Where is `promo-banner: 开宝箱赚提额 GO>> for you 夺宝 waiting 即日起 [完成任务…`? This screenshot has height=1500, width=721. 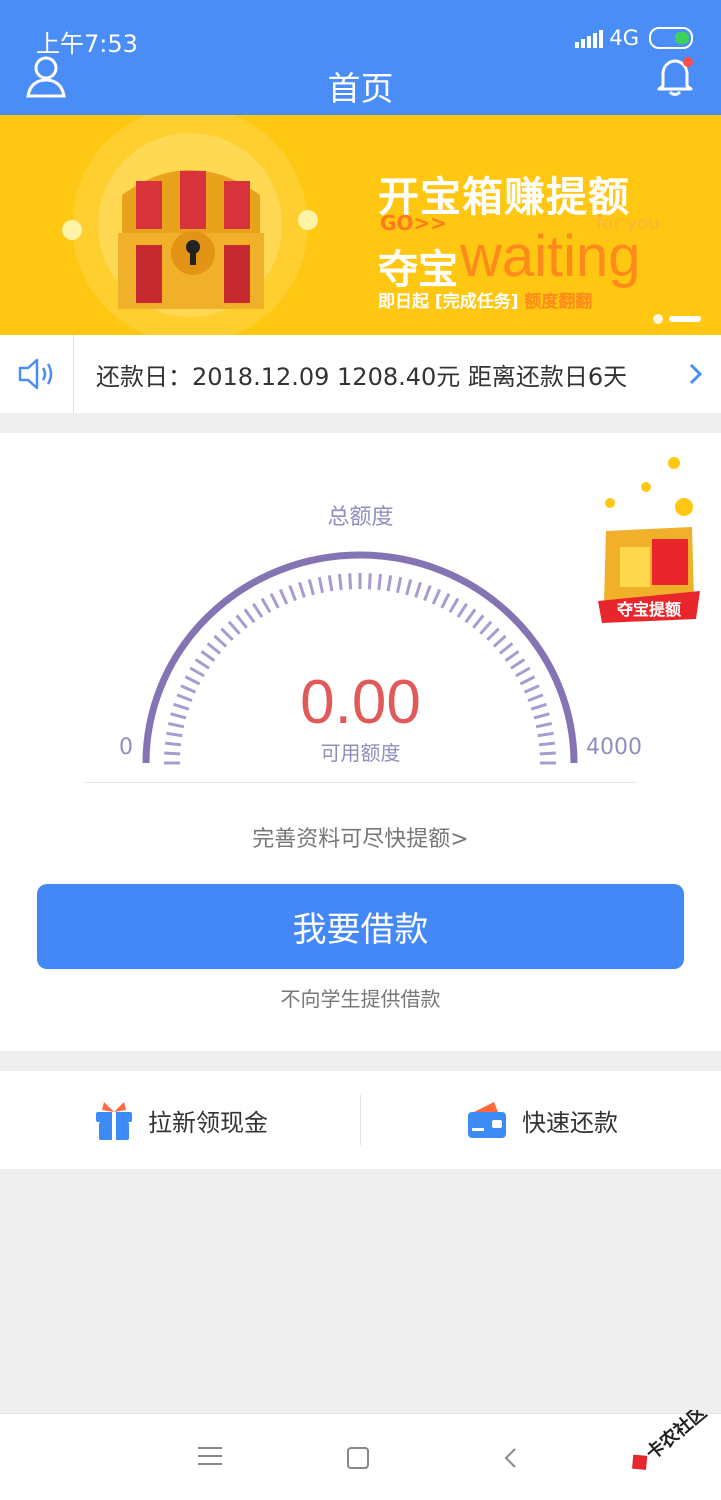 promo-banner: 开宝箱赚提额 GO>> for you 夺宝 waiting 即日起 [完成任务… is located at coordinates (360, 225).